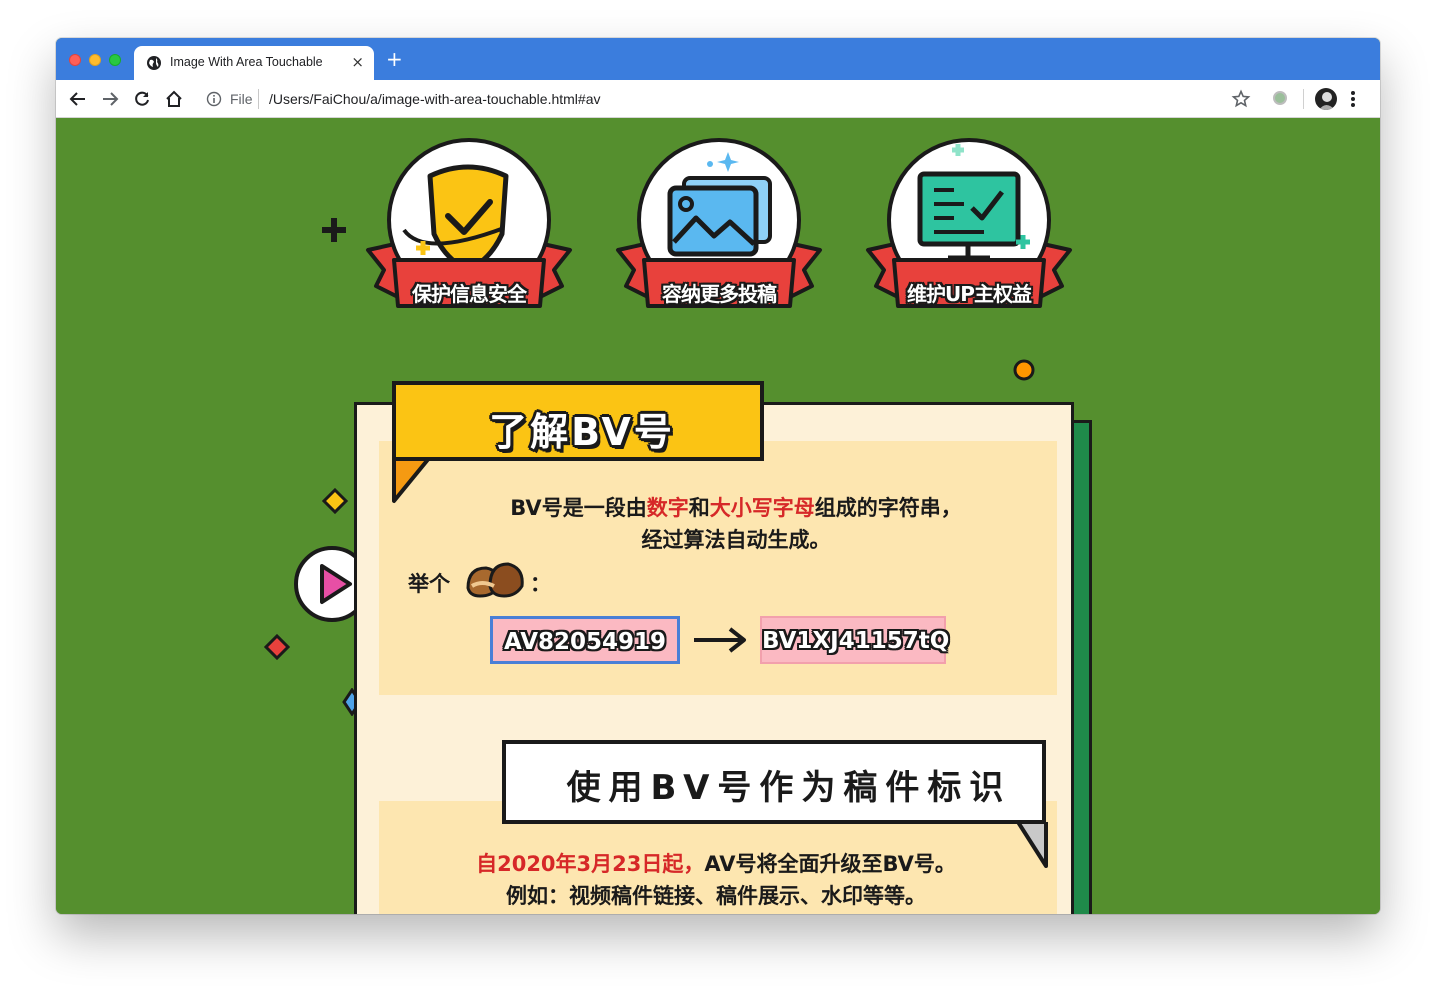 Image resolution: width=1436 pixels, height=989 pixels. I want to click on plus-sparkle-icon, so click(334, 230).